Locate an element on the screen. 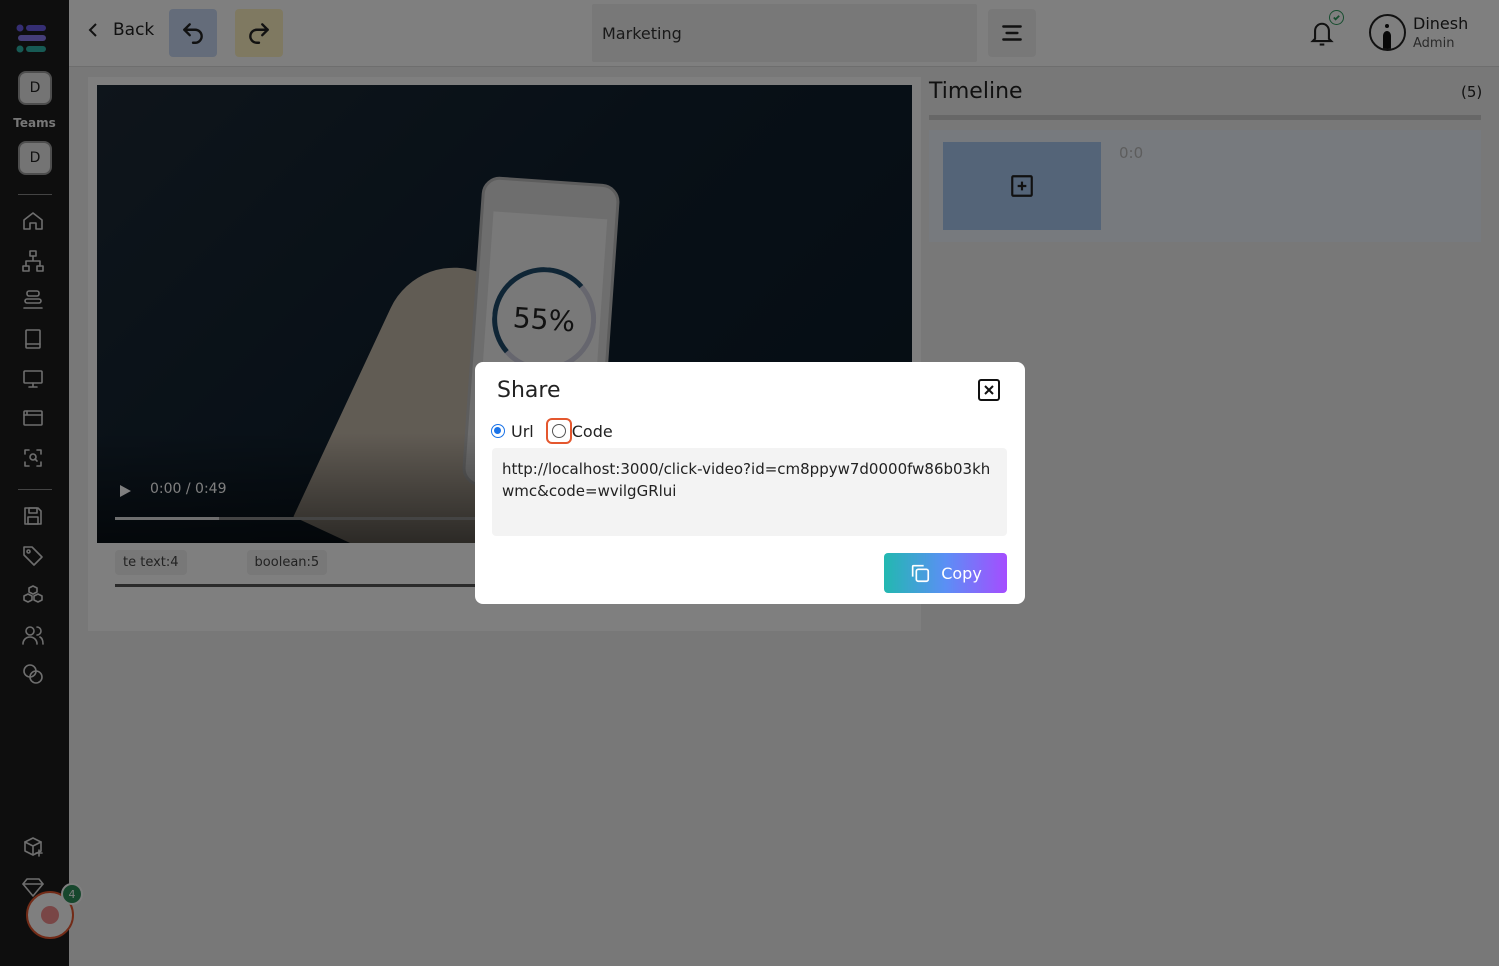 The image size is (1499, 966). copy-icon is located at coordinates (921, 573).